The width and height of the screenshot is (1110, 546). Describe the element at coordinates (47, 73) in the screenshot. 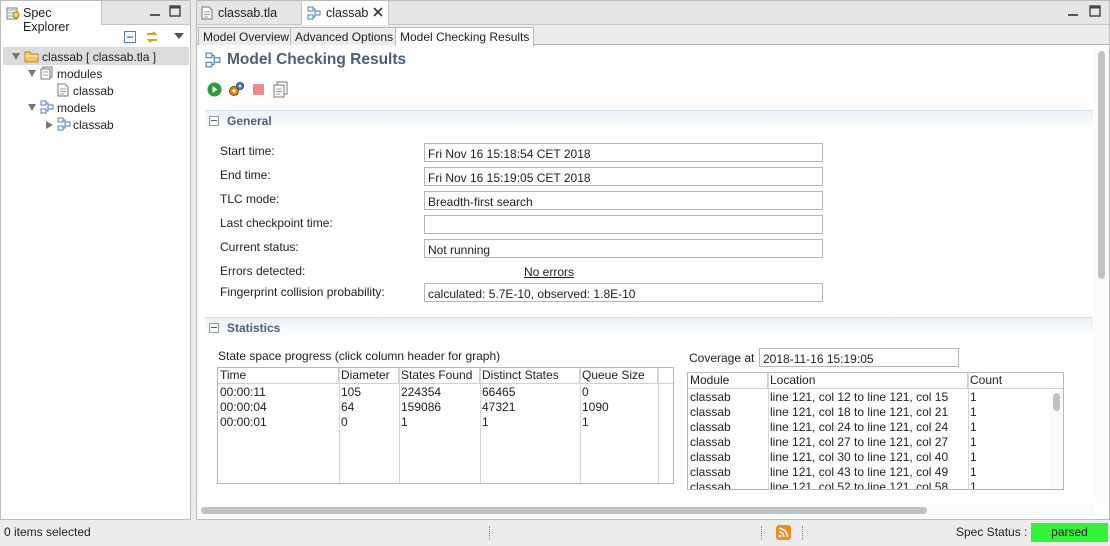

I see `modules-icon` at that location.